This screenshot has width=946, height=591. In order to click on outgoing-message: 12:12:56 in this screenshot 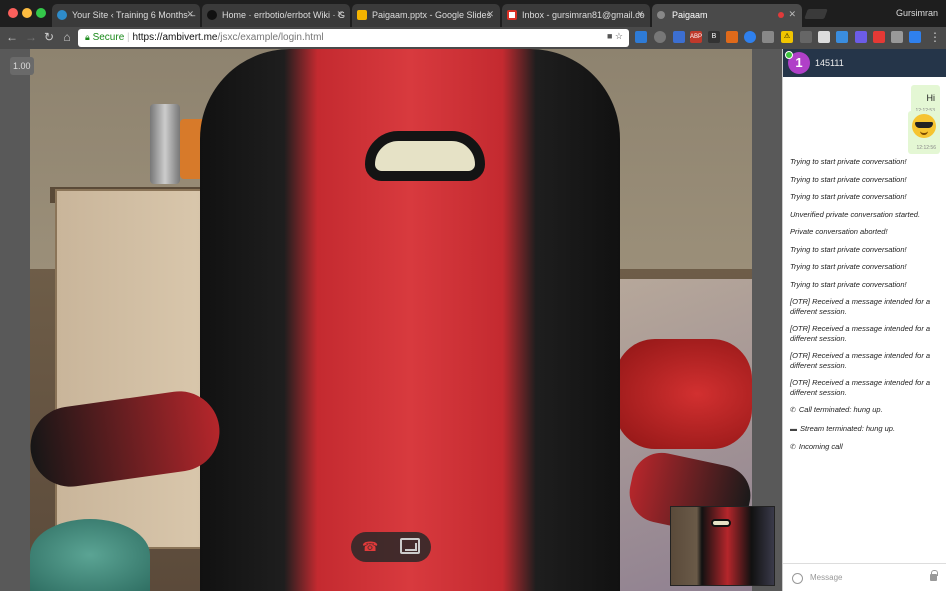, I will do `click(924, 132)`.